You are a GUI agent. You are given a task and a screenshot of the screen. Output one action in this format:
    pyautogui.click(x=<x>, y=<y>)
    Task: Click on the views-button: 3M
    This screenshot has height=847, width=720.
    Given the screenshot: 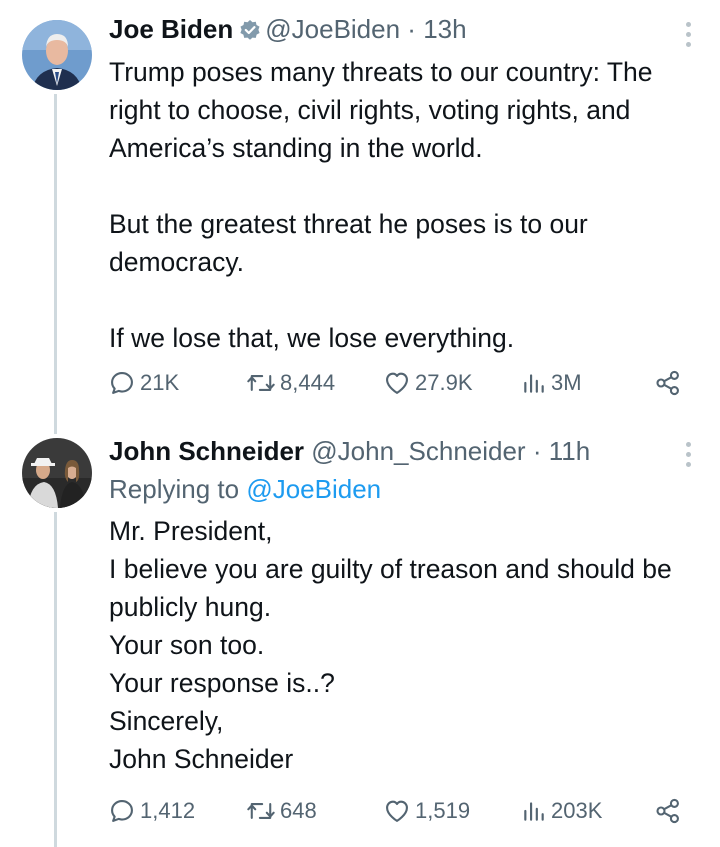 What is the action you would take?
    pyautogui.click(x=551, y=383)
    